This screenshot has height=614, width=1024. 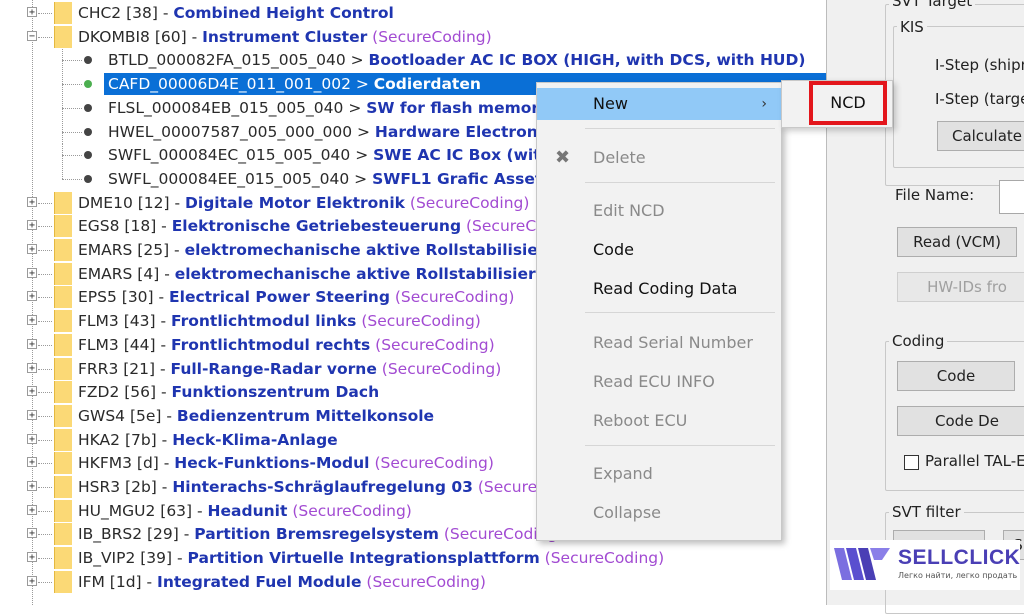 What do you see at coordinates (979, 99) in the screenshot?
I see `istep-target-label: I-Step (targe` at bounding box center [979, 99].